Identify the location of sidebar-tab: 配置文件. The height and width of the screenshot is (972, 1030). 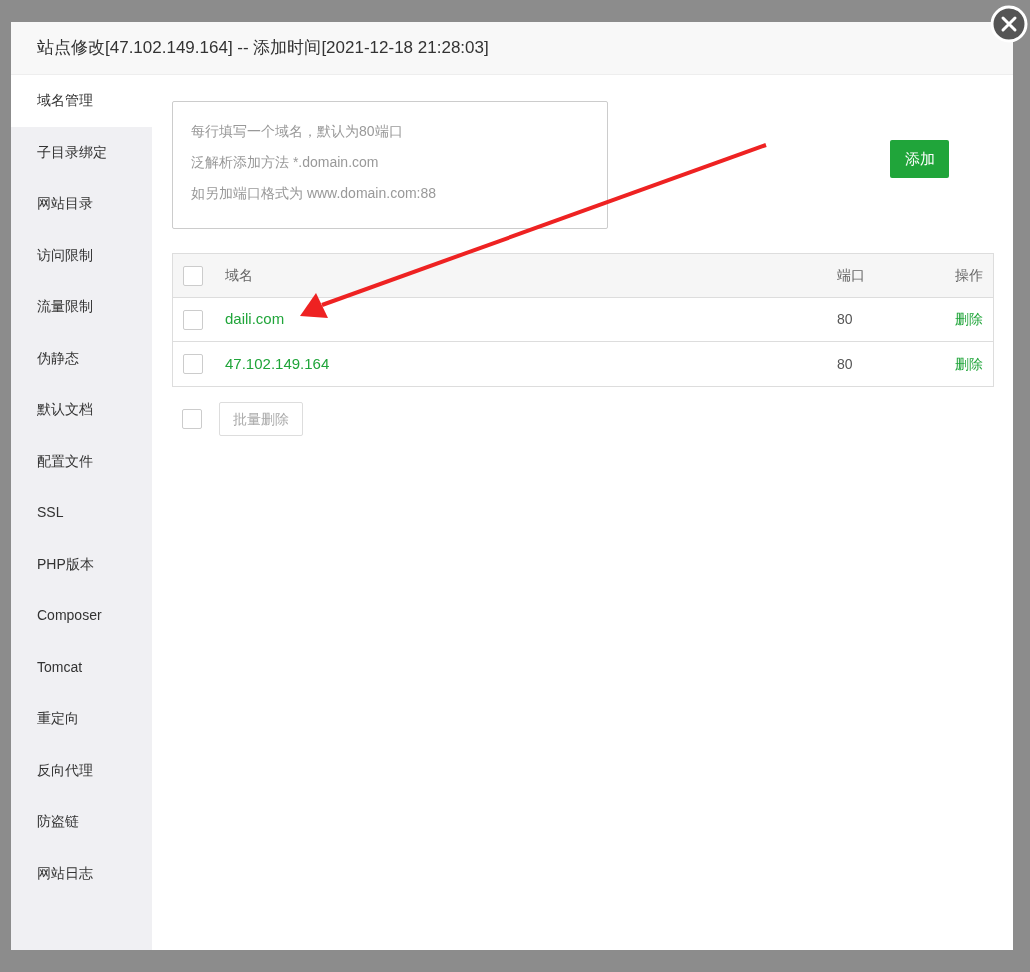
(81, 461).